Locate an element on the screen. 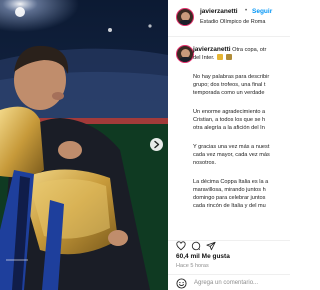 This screenshot has height=290, width=320. caption-line: Y gracias una vez más a nuest is located at coordinates (231, 147).